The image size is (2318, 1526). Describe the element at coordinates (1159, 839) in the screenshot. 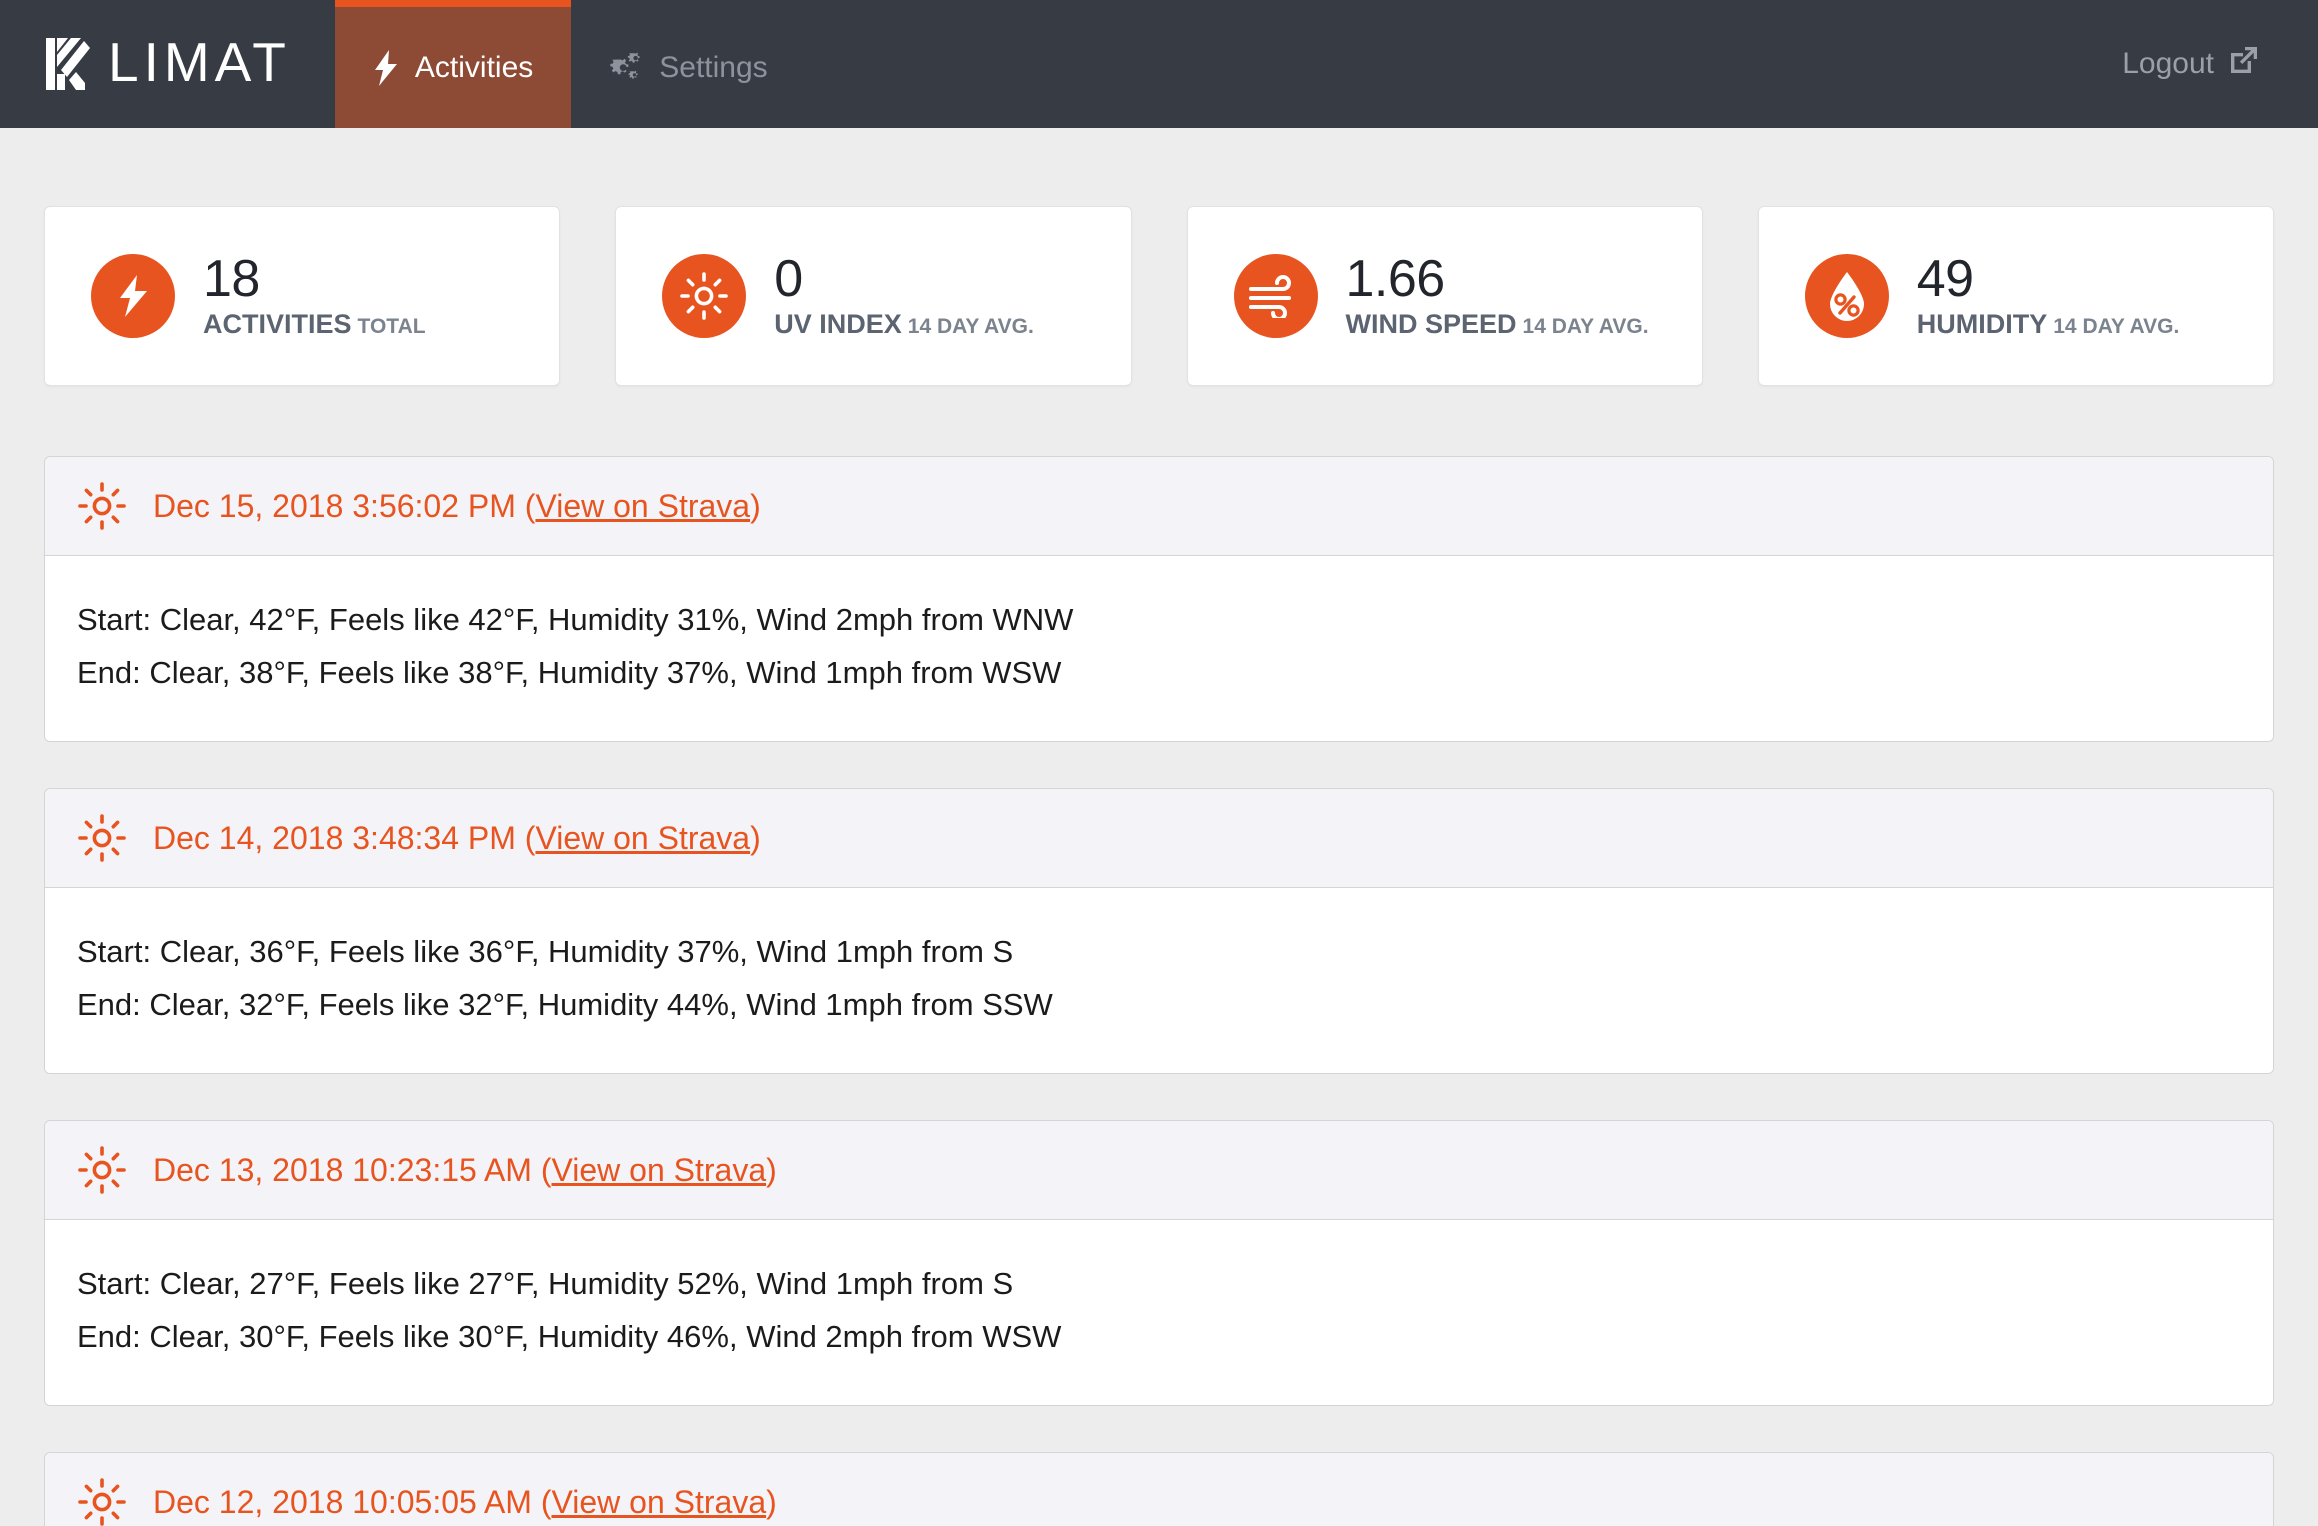

I see `activity-panel-header: Dec 14, 2018 3:48:34 PM (View on Strava)` at that location.